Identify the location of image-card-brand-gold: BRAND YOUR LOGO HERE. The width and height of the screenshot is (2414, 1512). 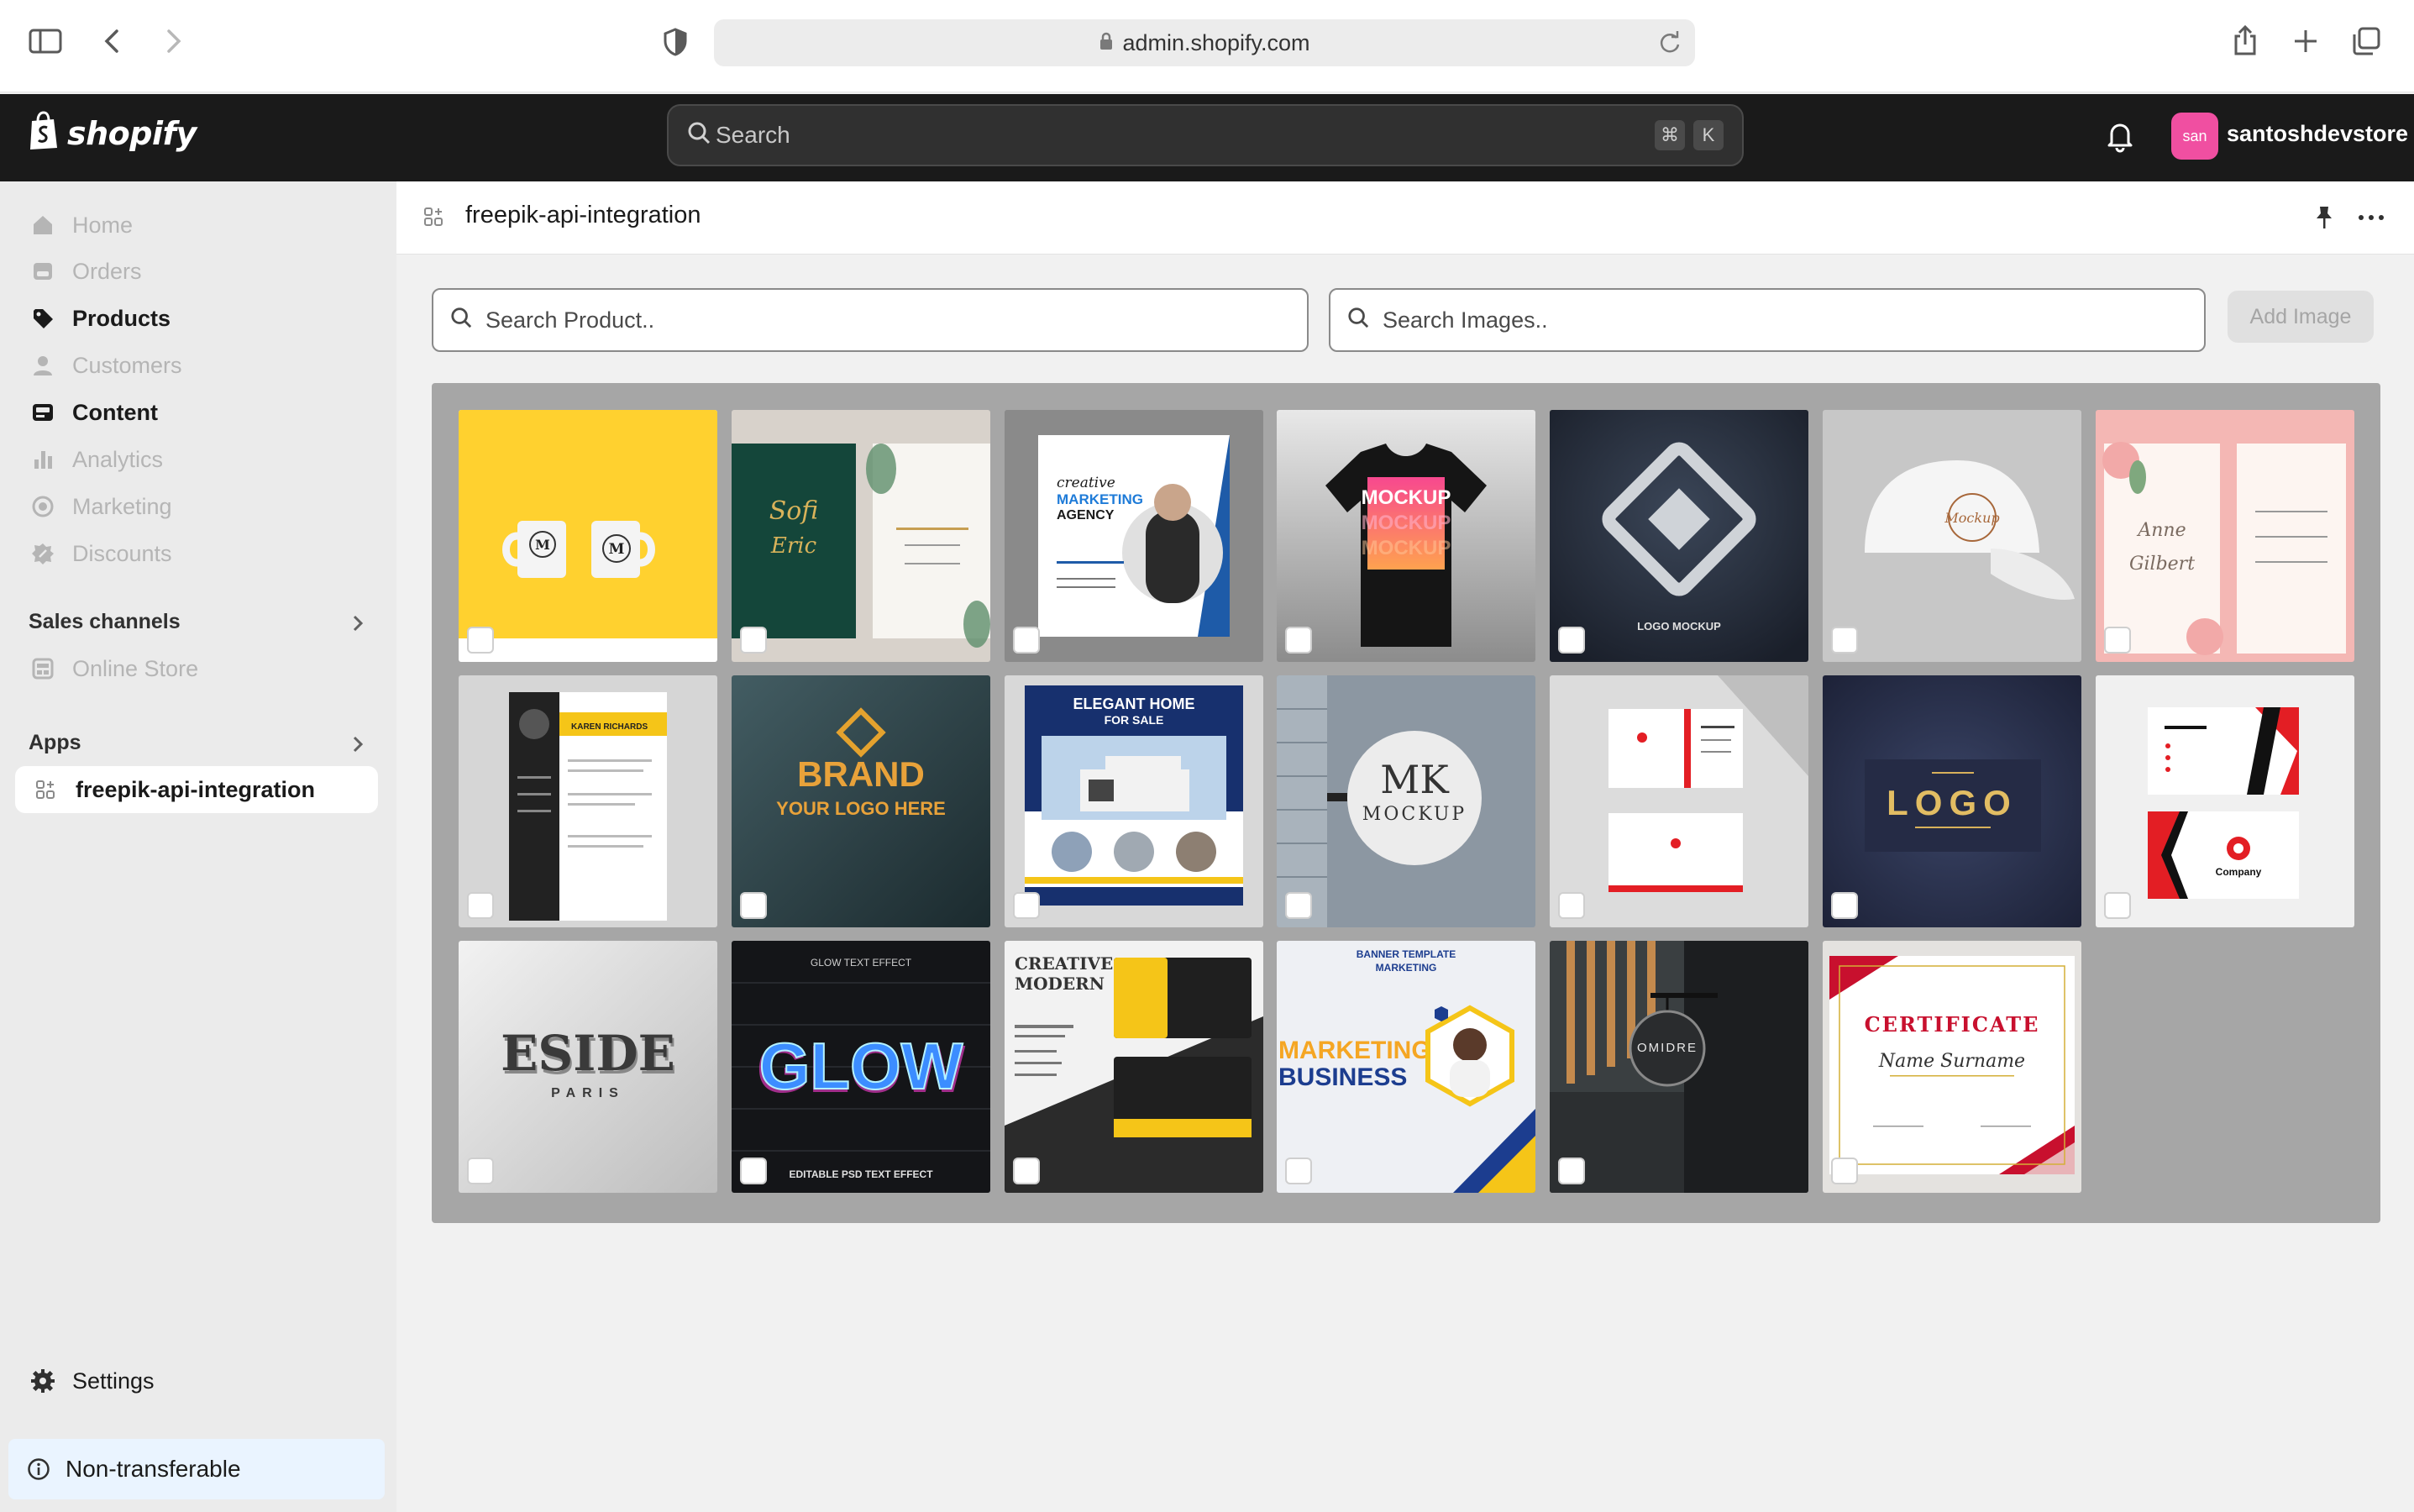
(861, 801).